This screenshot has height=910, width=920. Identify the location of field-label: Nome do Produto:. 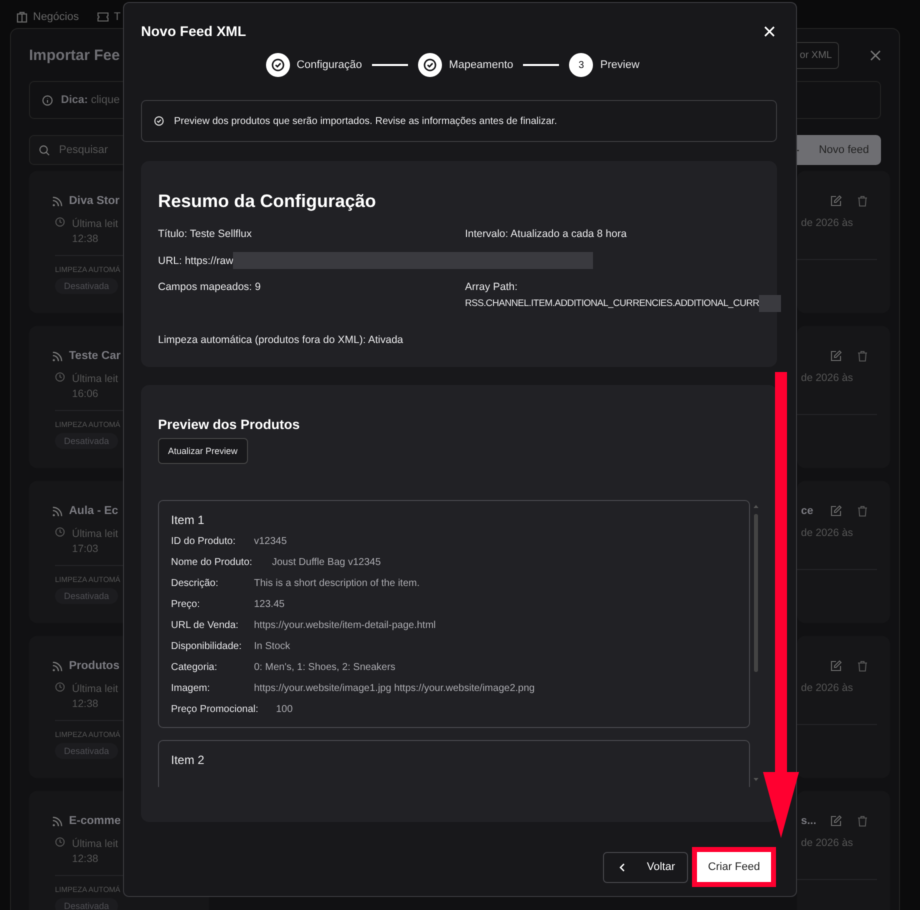
(212, 563).